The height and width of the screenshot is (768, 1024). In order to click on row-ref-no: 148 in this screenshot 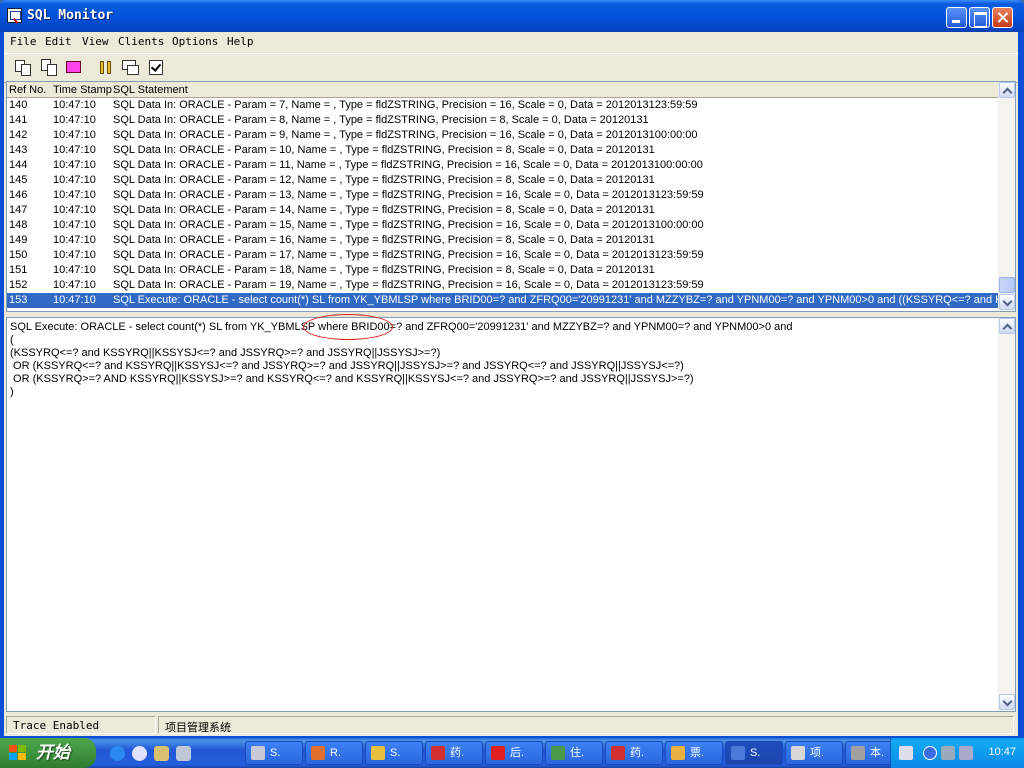, I will do `click(18, 225)`.